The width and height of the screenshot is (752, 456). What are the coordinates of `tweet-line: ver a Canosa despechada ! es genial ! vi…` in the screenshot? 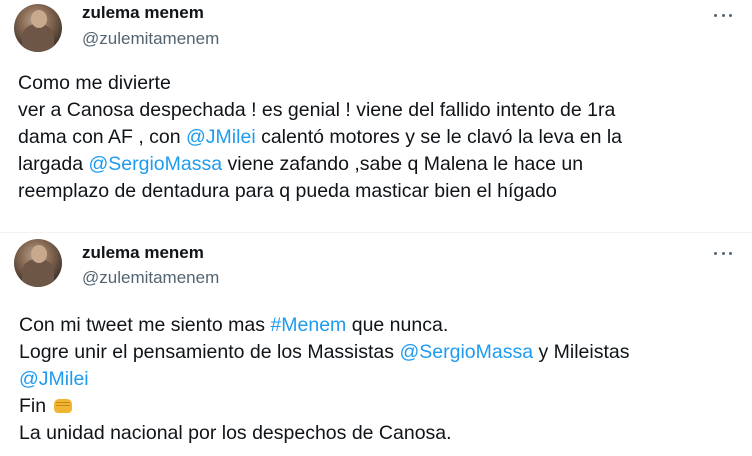 It's located at (378, 110).